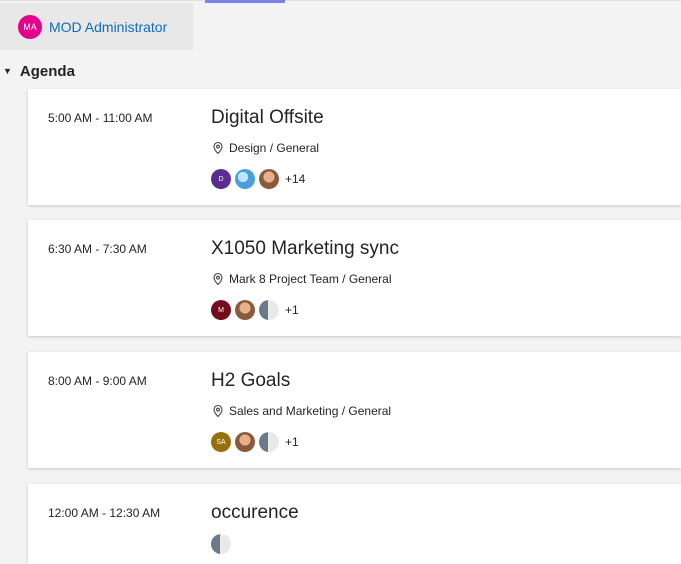 Image resolution: width=681 pixels, height=564 pixels. I want to click on attendee-list, so click(223, 544).